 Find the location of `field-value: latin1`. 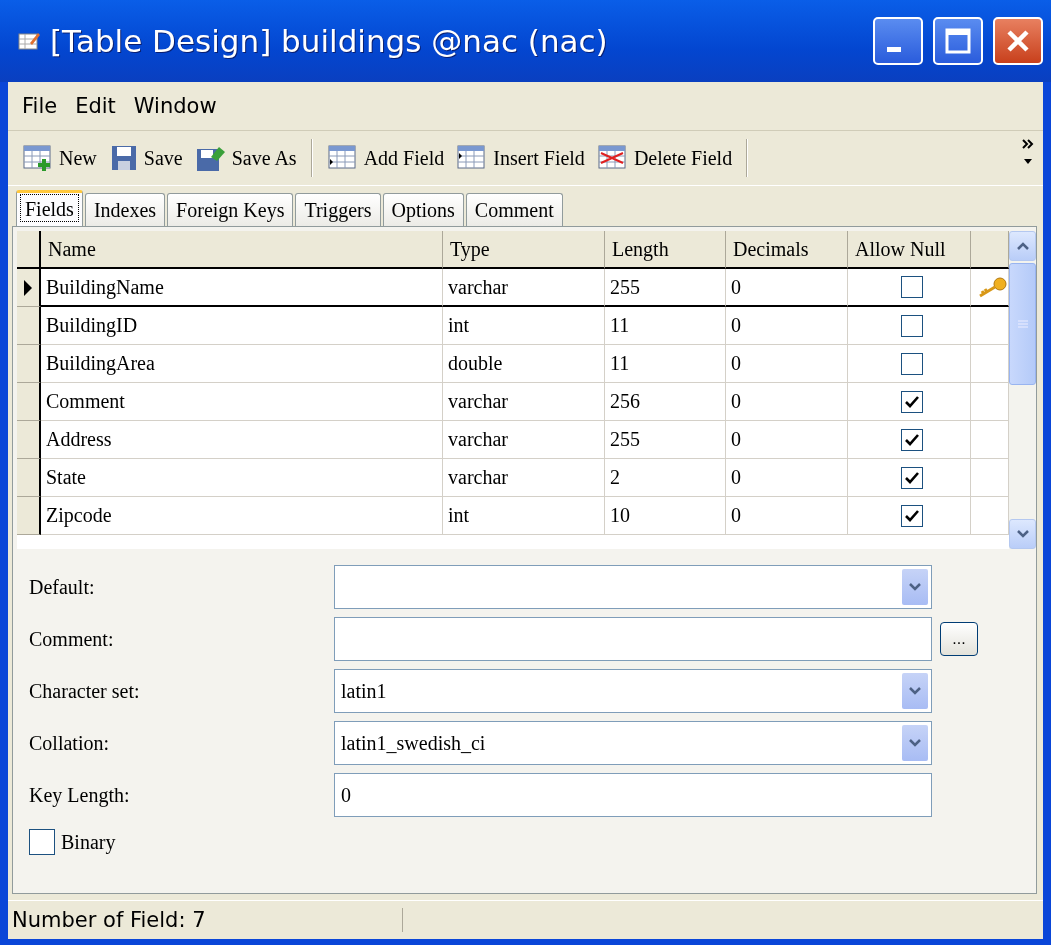

field-value: latin1 is located at coordinates (364, 691).